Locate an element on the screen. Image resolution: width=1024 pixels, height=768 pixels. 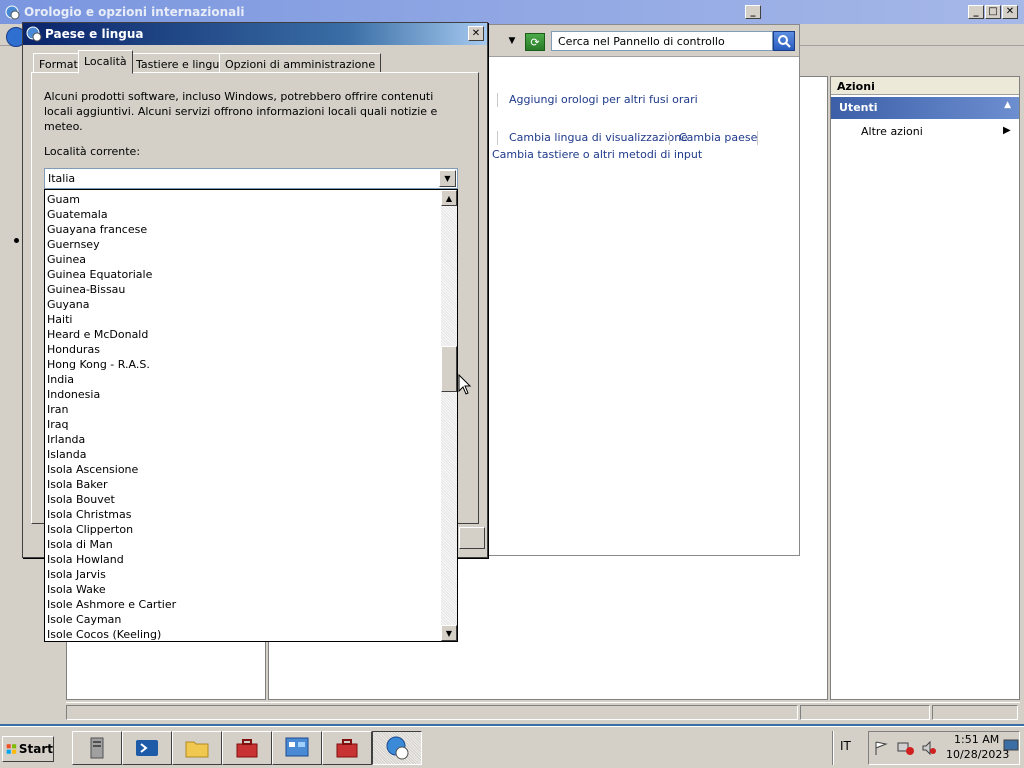
location-option: Isola di Man is located at coordinates (243, 544).